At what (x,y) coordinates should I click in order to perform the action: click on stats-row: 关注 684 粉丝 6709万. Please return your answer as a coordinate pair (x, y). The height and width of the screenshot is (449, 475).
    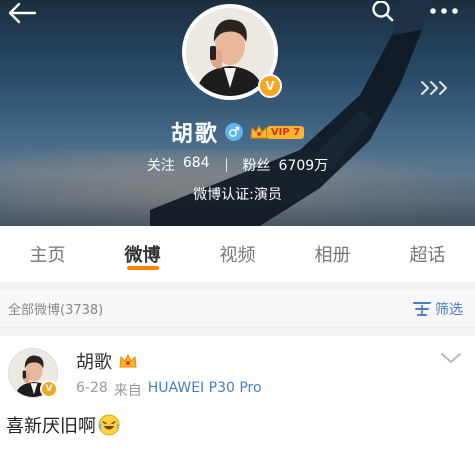
    Looking at the image, I should click on (237, 165).